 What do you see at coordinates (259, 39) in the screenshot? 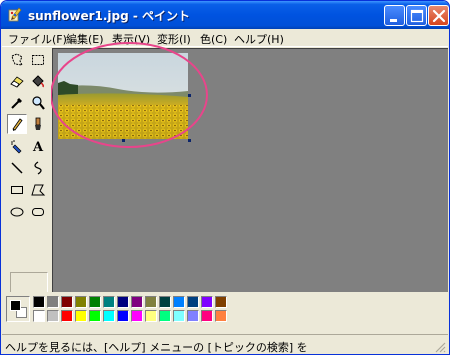
I see `menu-help: ヘルプ(H)` at bounding box center [259, 39].